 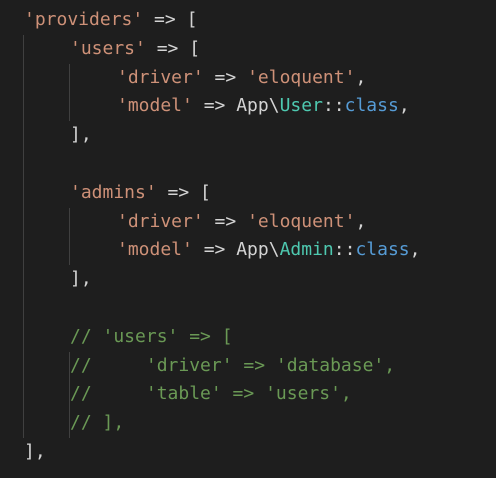 I want to click on code-line: // 'users' => [, so click(x=151, y=337).